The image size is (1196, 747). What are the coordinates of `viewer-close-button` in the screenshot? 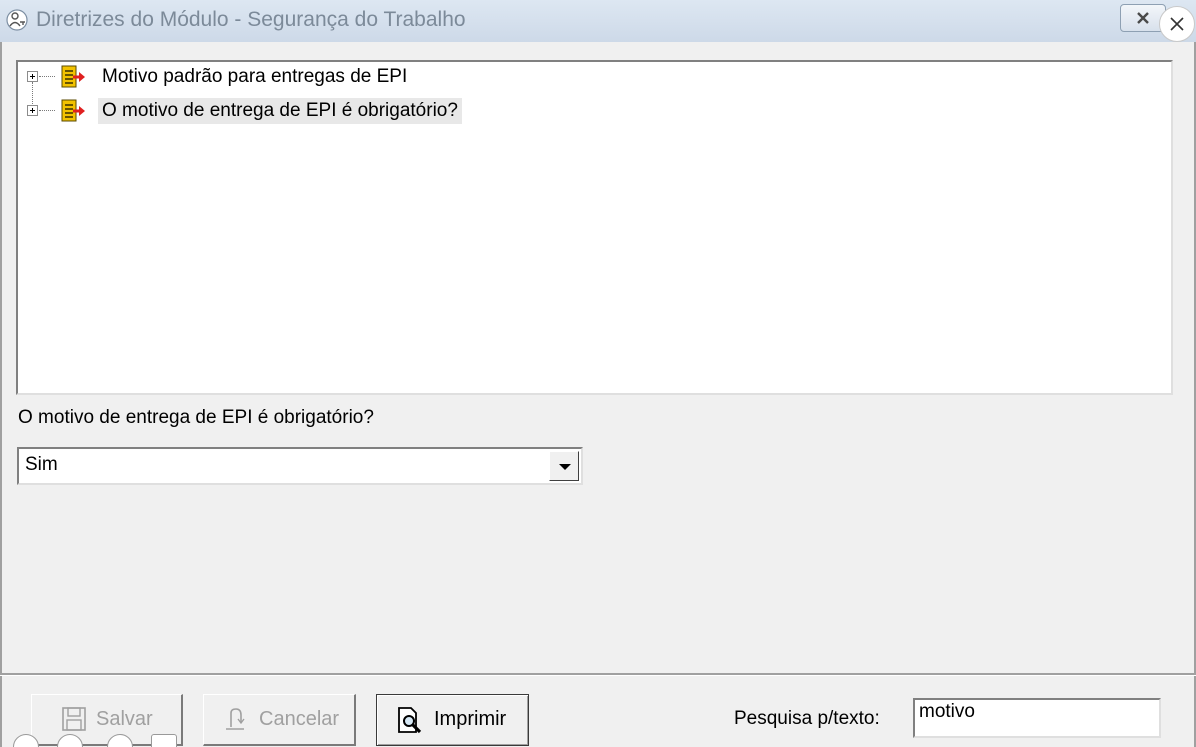 It's located at (1177, 24).